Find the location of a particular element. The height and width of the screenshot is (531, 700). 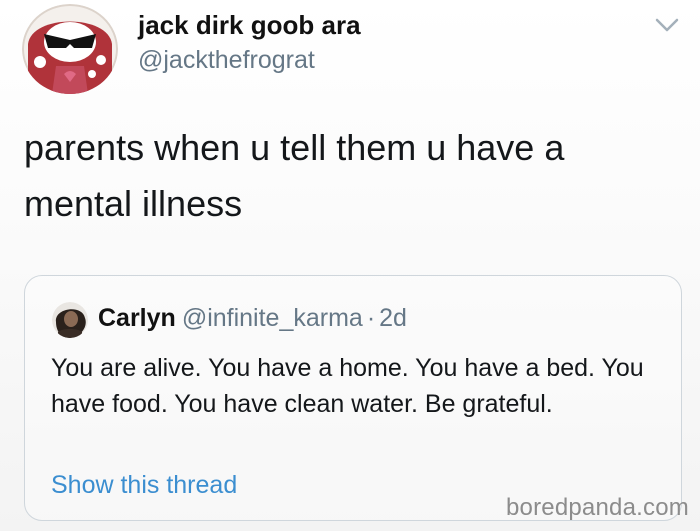

cartoon-avatar-icon is located at coordinates (70, 49).